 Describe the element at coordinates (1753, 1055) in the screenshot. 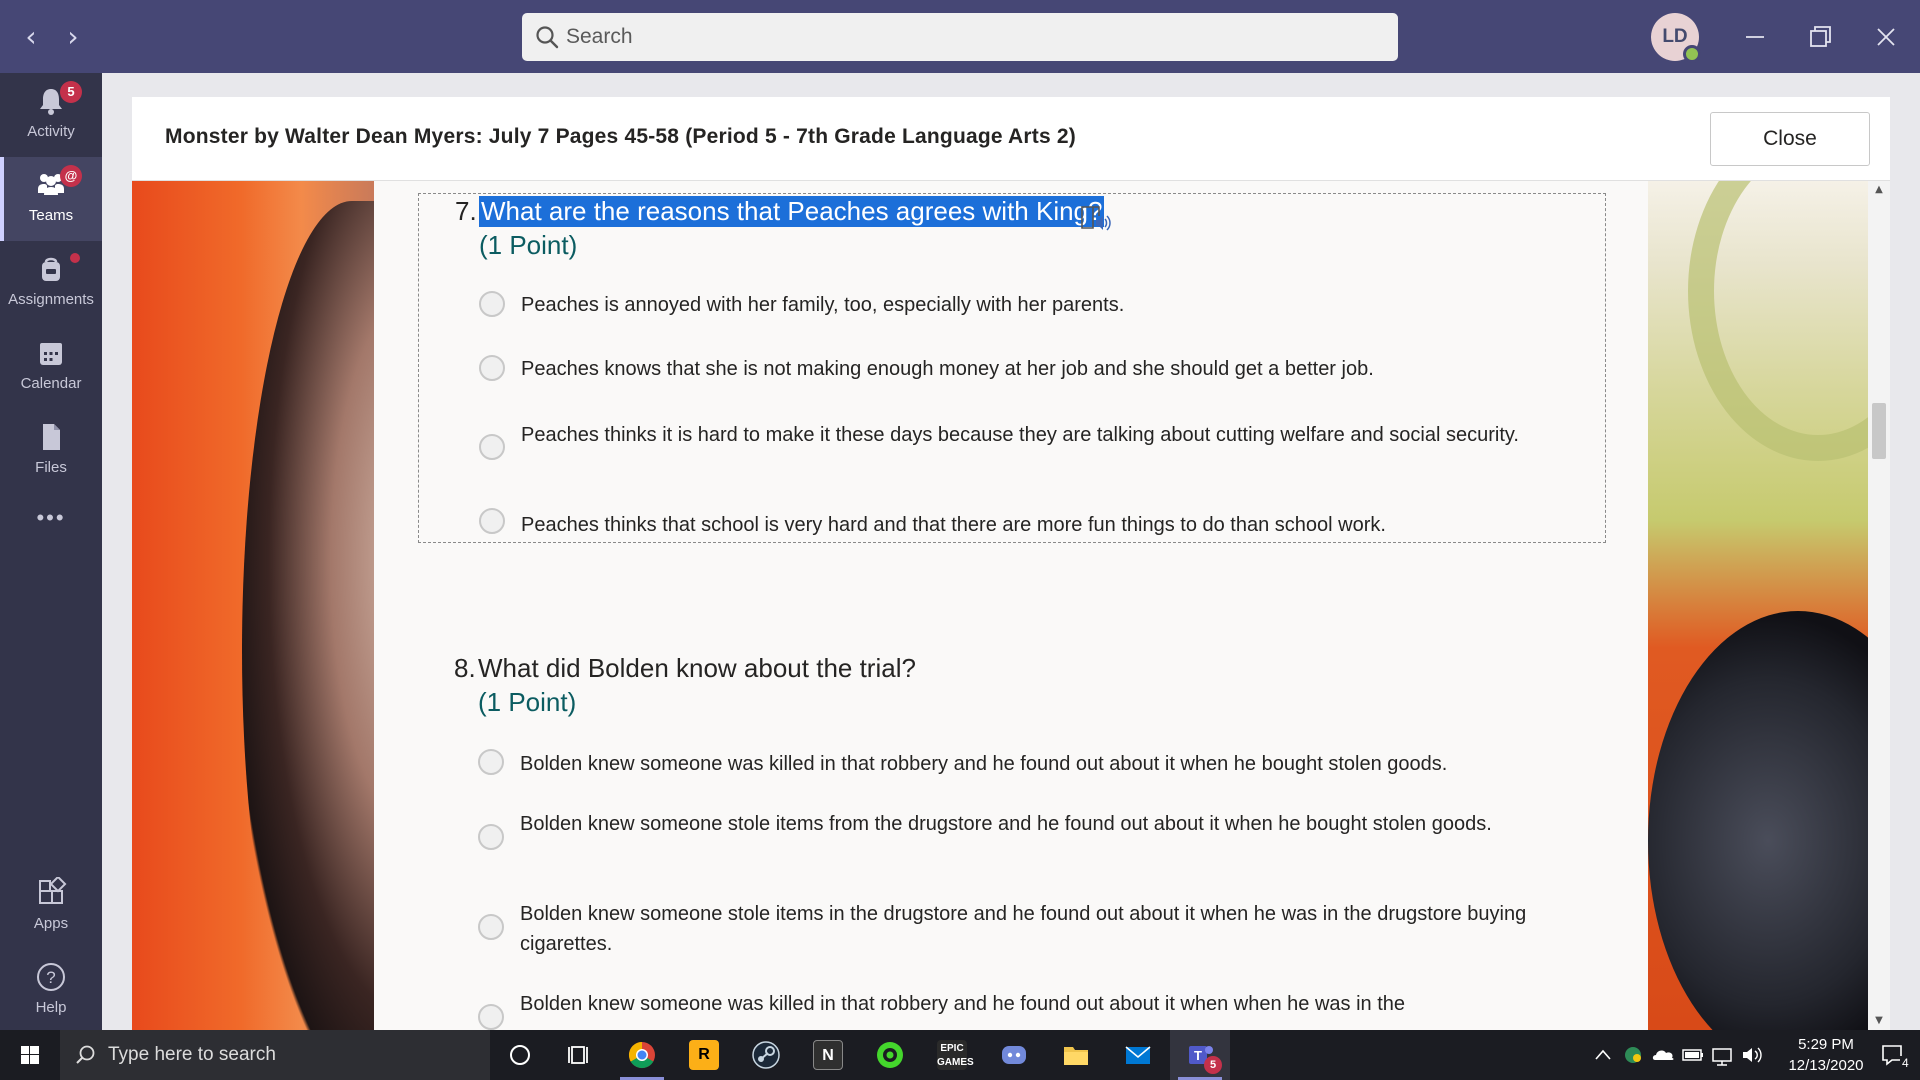

I see `volume-icon` at that location.